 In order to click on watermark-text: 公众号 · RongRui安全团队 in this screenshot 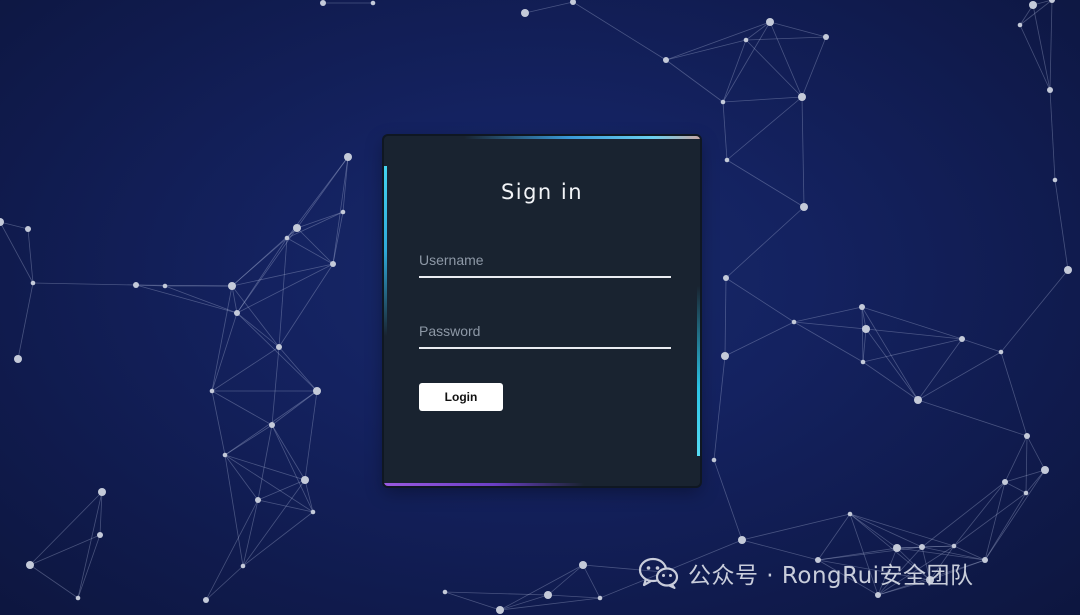, I will do `click(831, 576)`.